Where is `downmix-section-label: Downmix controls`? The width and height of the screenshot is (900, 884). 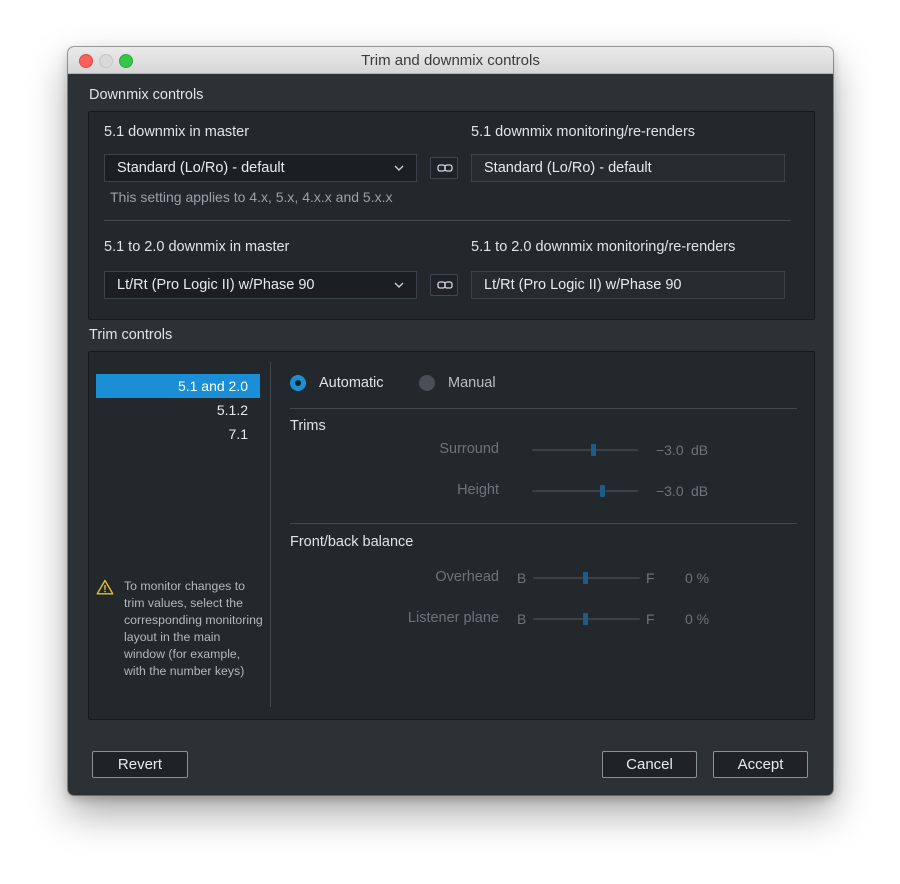 downmix-section-label: Downmix controls is located at coordinates (146, 95).